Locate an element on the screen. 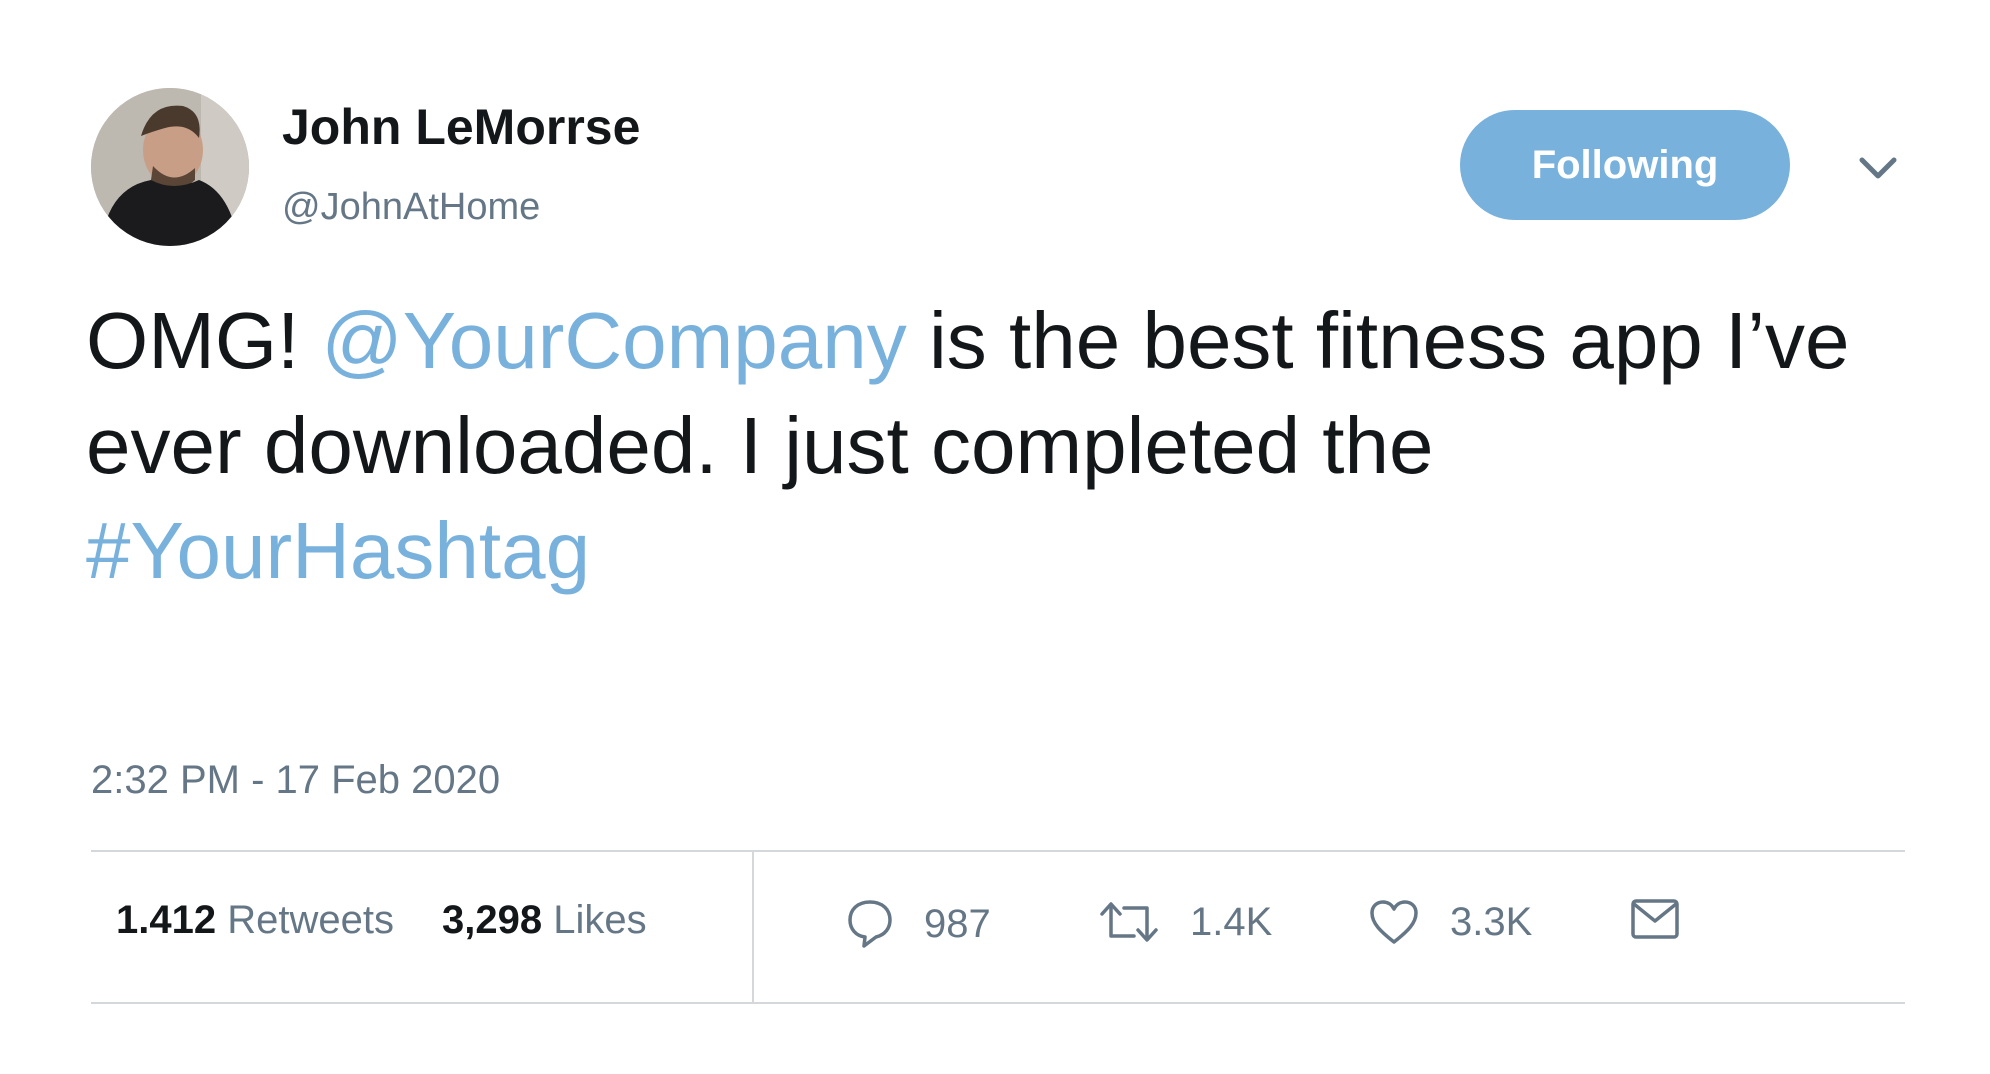 The height and width of the screenshot is (1074, 1990). reply-count: 987 is located at coordinates (957, 923).